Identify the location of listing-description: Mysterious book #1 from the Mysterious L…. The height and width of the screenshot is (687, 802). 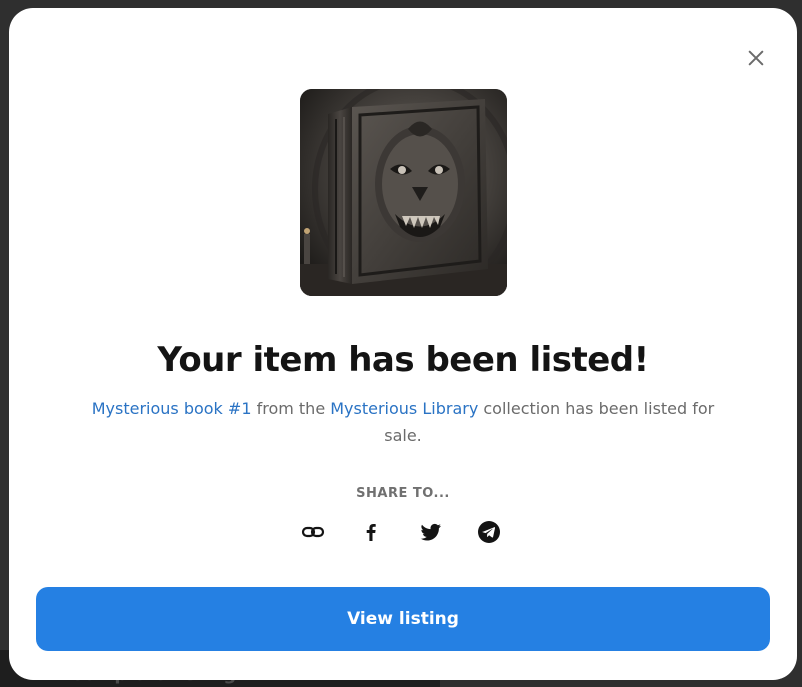
(403, 422).